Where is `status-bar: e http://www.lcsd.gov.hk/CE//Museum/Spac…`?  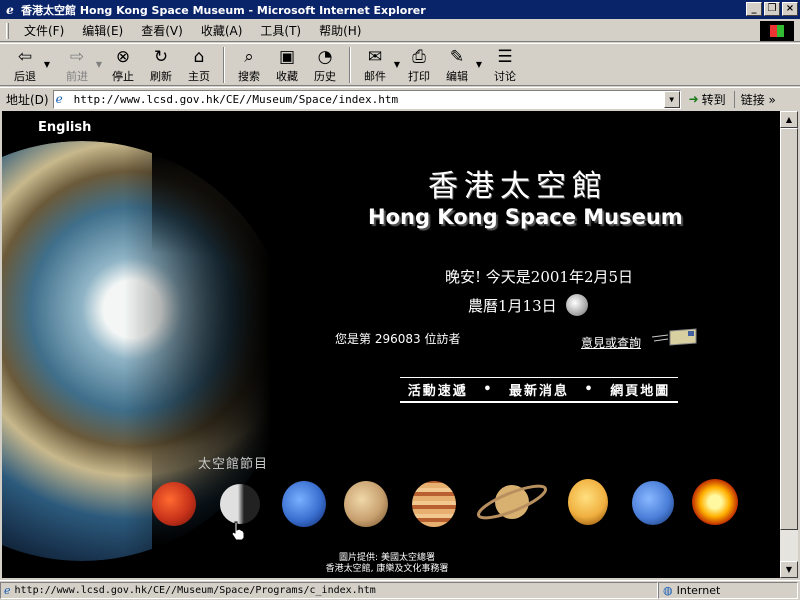 status-bar: e http://www.lcsd.gov.hk/CE//Museum/Spac… is located at coordinates (400, 590).